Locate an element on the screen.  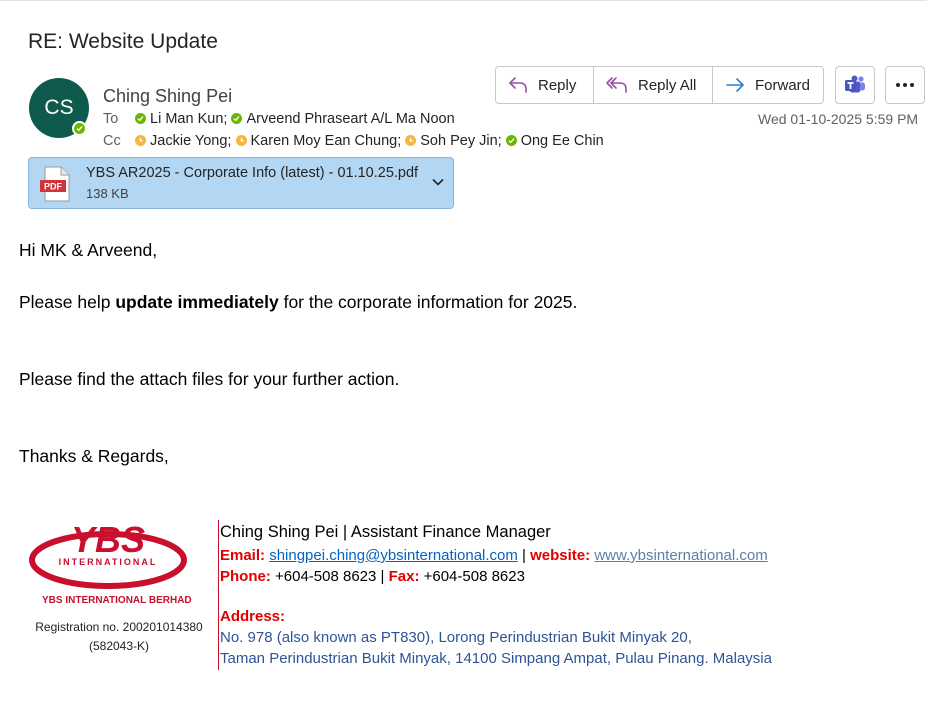
email-label: Email: is located at coordinates (243, 555).